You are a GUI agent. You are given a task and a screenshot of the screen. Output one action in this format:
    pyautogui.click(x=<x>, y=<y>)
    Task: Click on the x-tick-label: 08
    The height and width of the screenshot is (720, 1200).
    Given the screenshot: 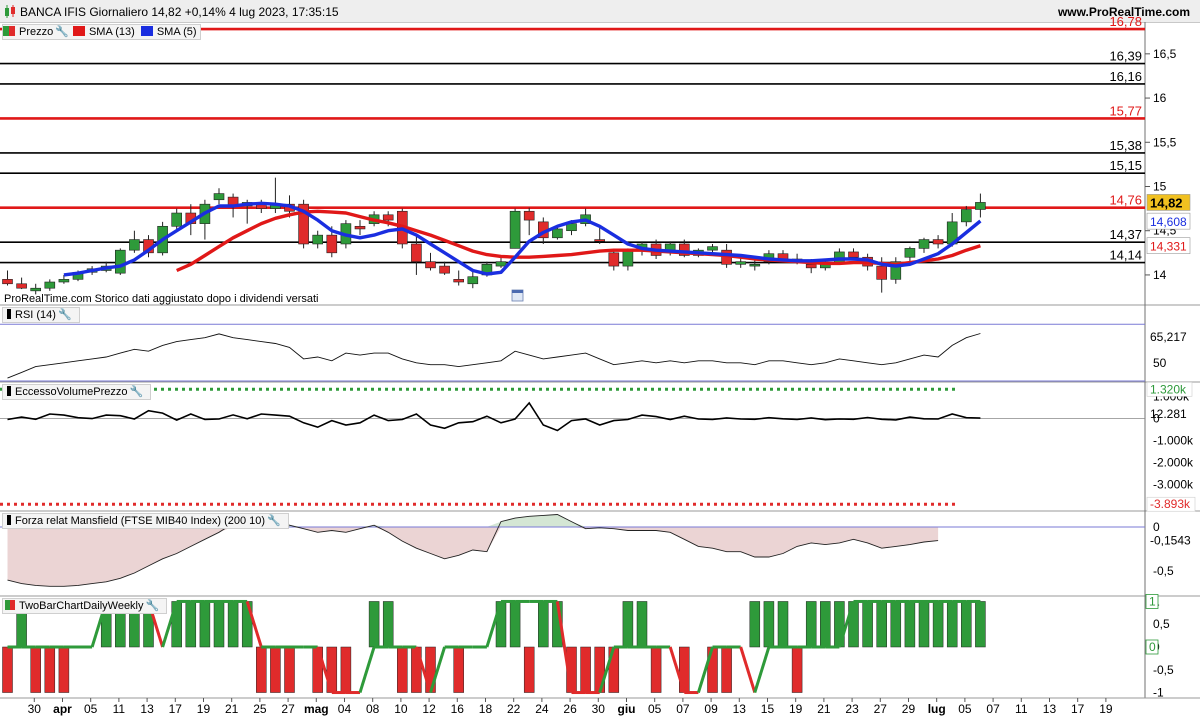 What is the action you would take?
    pyautogui.click(x=373, y=709)
    